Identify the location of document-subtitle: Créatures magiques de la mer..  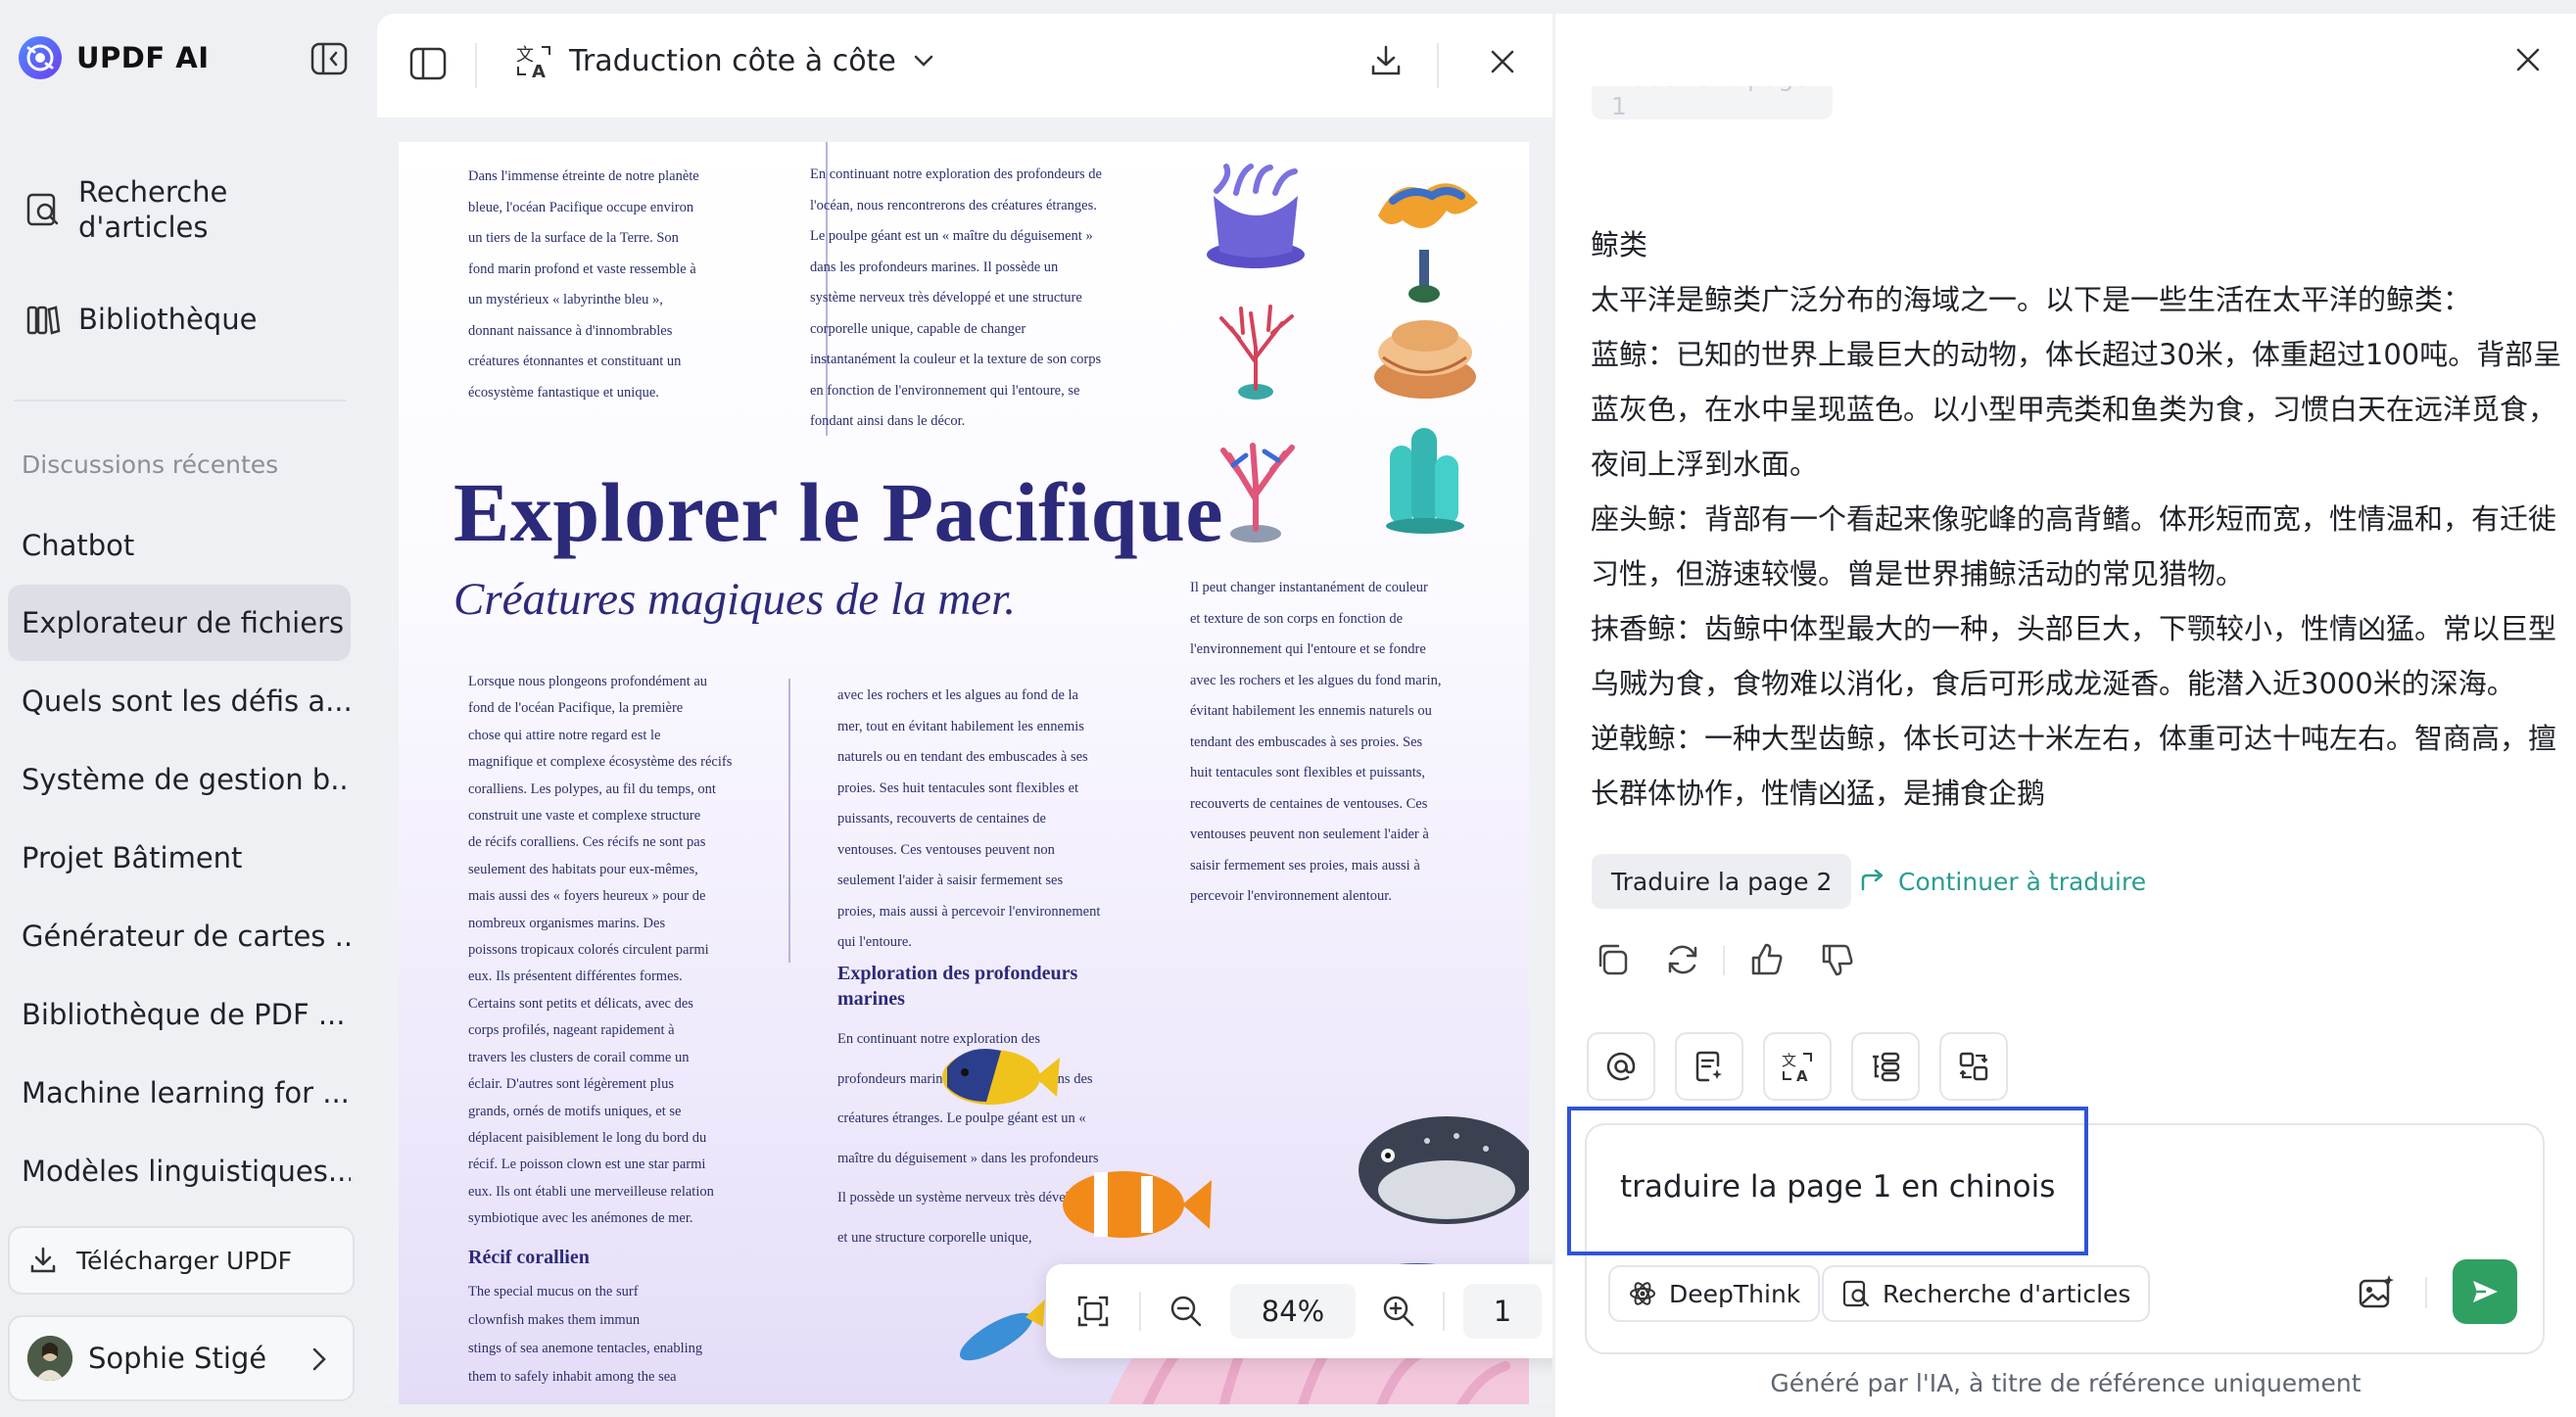
(734, 599).